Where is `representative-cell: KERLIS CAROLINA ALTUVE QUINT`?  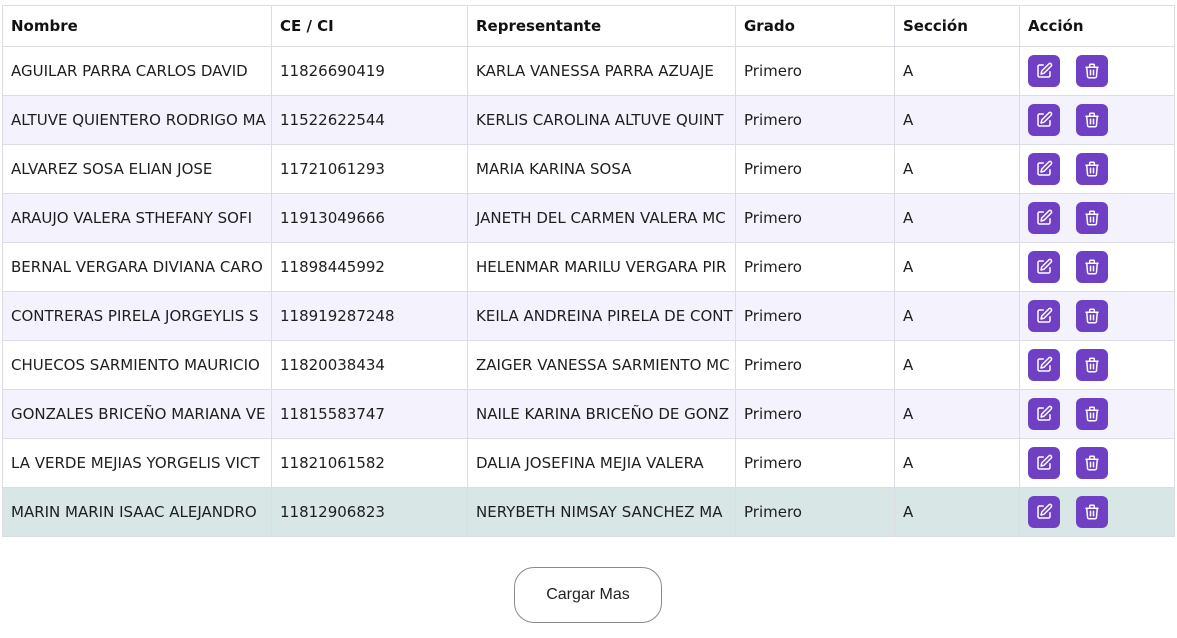 representative-cell: KERLIS CAROLINA ALTUVE QUINT is located at coordinates (601, 120).